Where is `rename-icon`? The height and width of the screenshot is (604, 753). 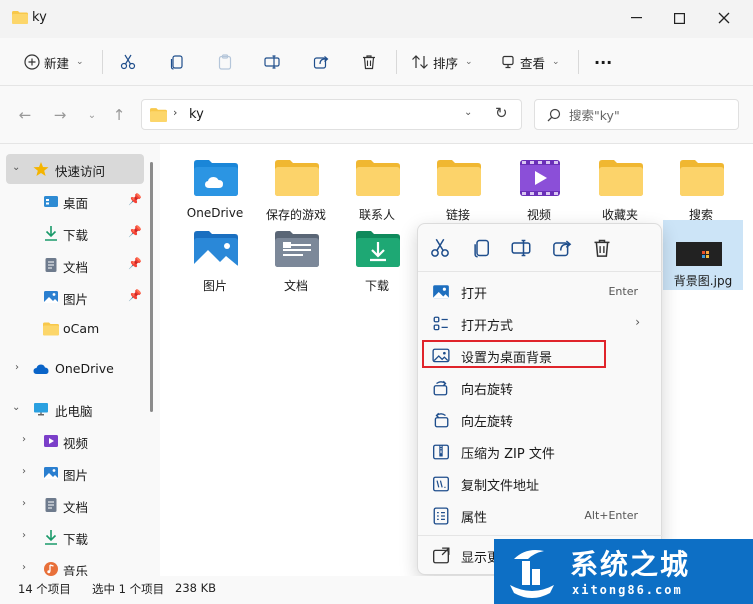 rename-icon is located at coordinates (521, 248).